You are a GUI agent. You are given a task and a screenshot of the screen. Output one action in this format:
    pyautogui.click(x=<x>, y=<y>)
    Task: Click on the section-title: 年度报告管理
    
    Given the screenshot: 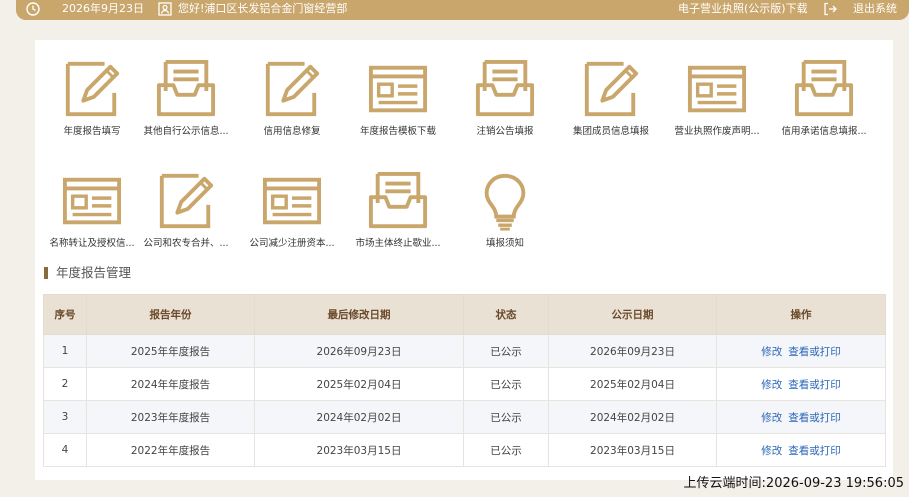 What is the action you would take?
    pyautogui.click(x=87, y=273)
    